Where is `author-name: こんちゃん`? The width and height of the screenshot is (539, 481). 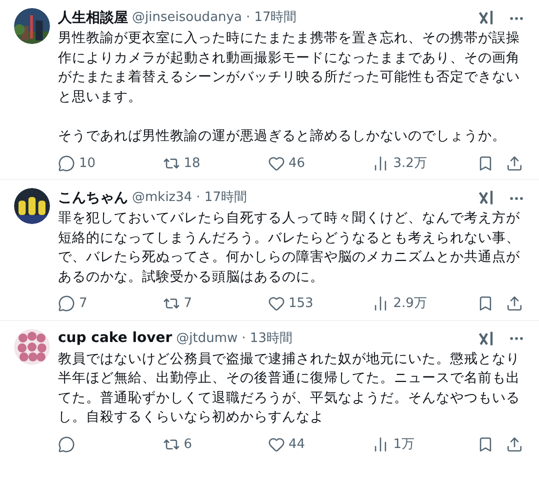 author-name: こんちゃん is located at coordinates (93, 198).